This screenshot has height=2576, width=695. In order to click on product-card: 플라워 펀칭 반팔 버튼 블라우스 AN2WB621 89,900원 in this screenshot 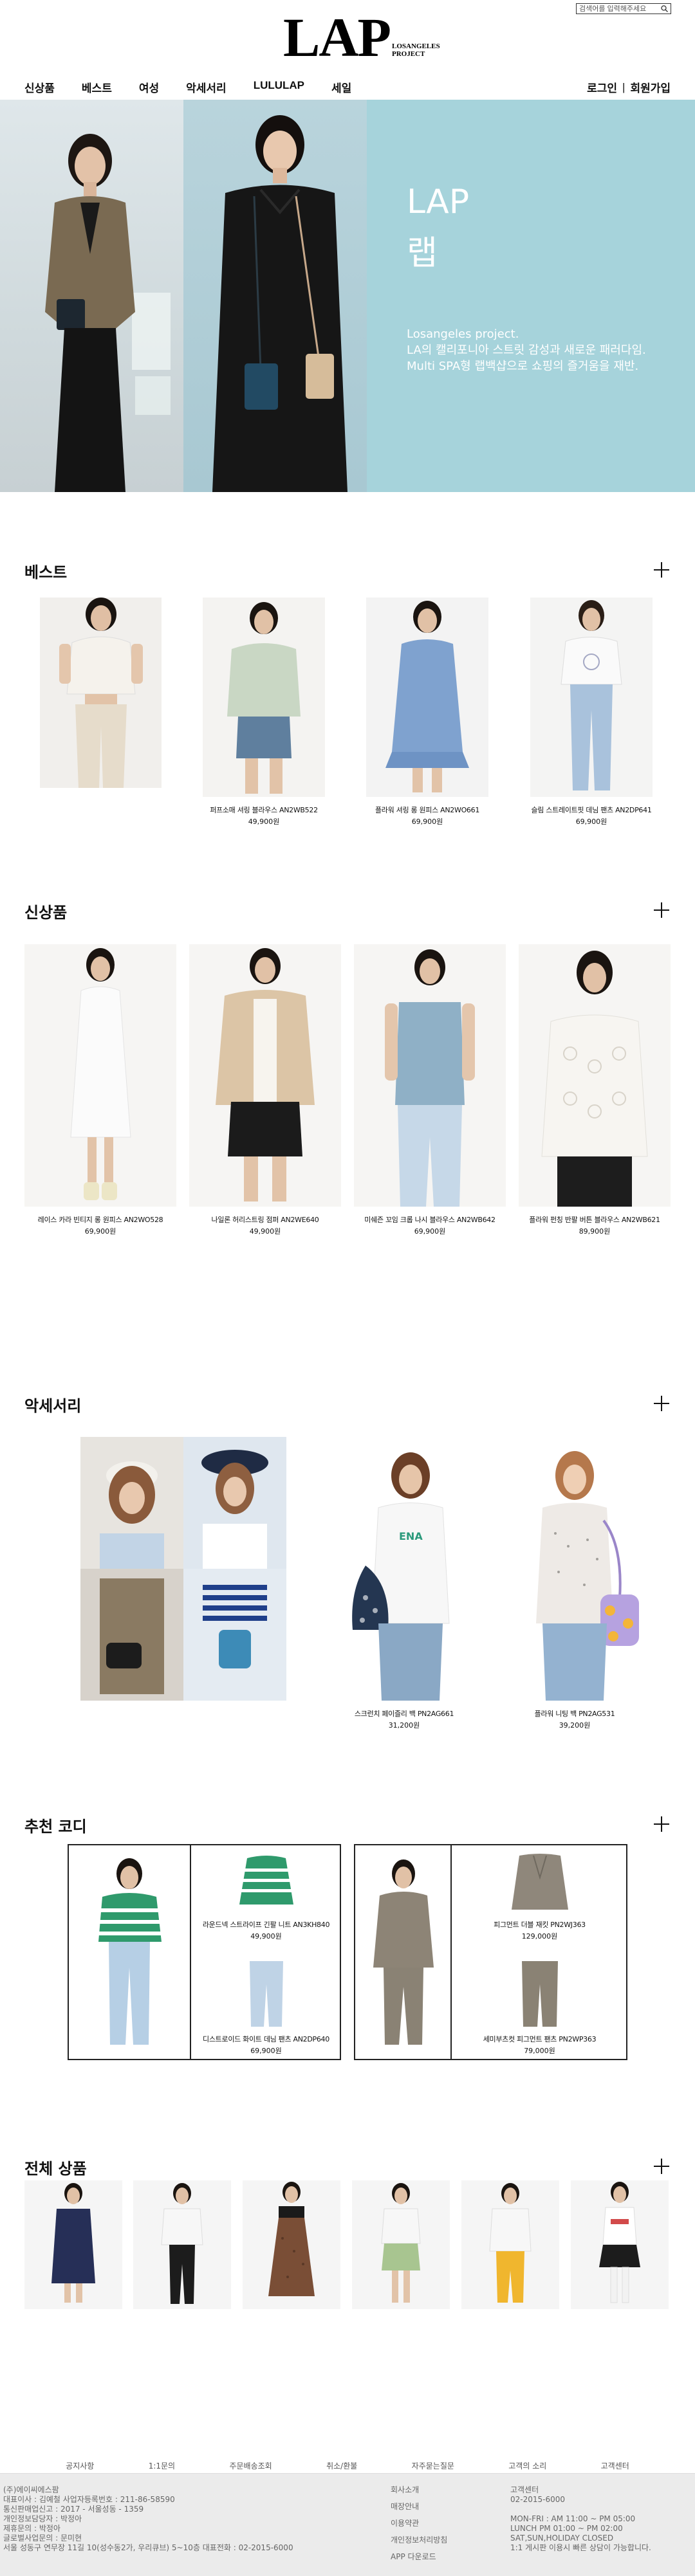, I will do `click(595, 1090)`.